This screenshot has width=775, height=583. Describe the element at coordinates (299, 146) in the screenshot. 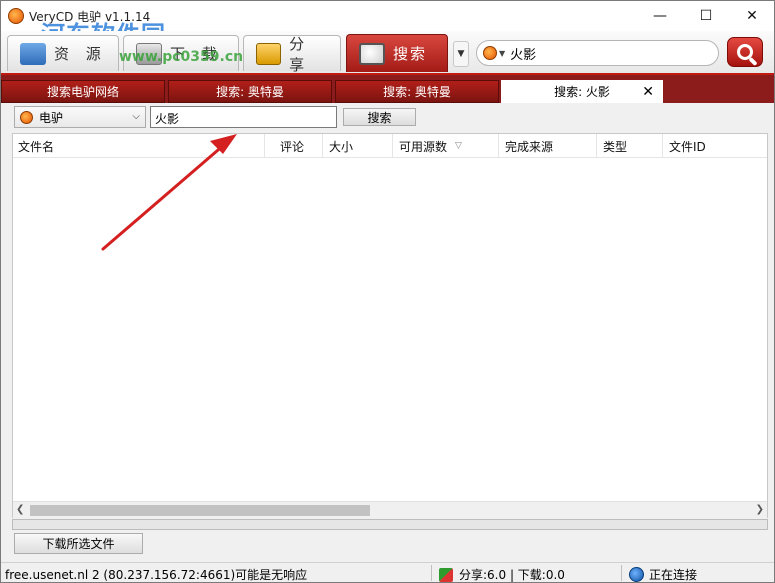

I see `column-header-comments: 评论` at that location.